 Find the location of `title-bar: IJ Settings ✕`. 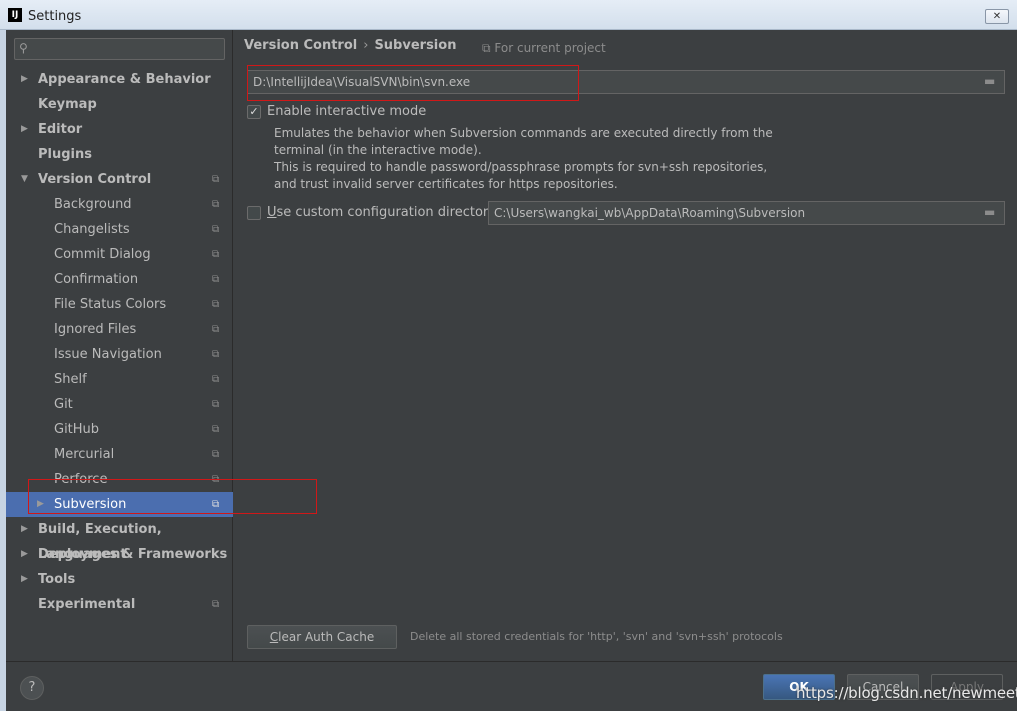

title-bar: IJ Settings ✕ is located at coordinates (508, 15).